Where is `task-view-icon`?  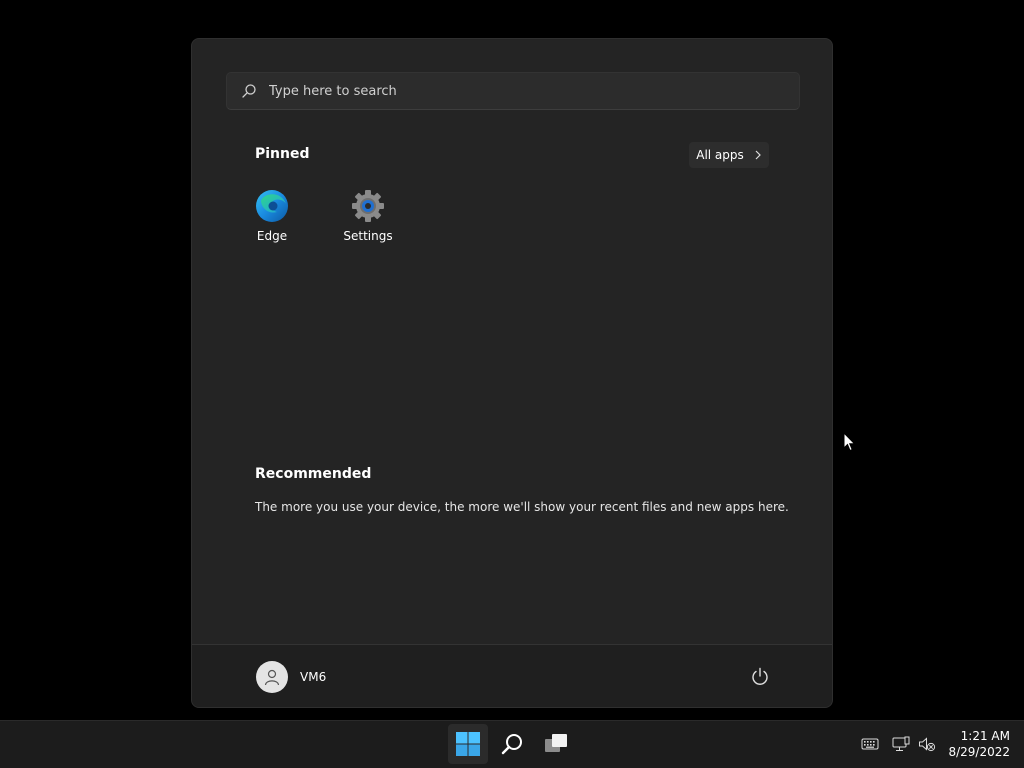 task-view-icon is located at coordinates (556, 743).